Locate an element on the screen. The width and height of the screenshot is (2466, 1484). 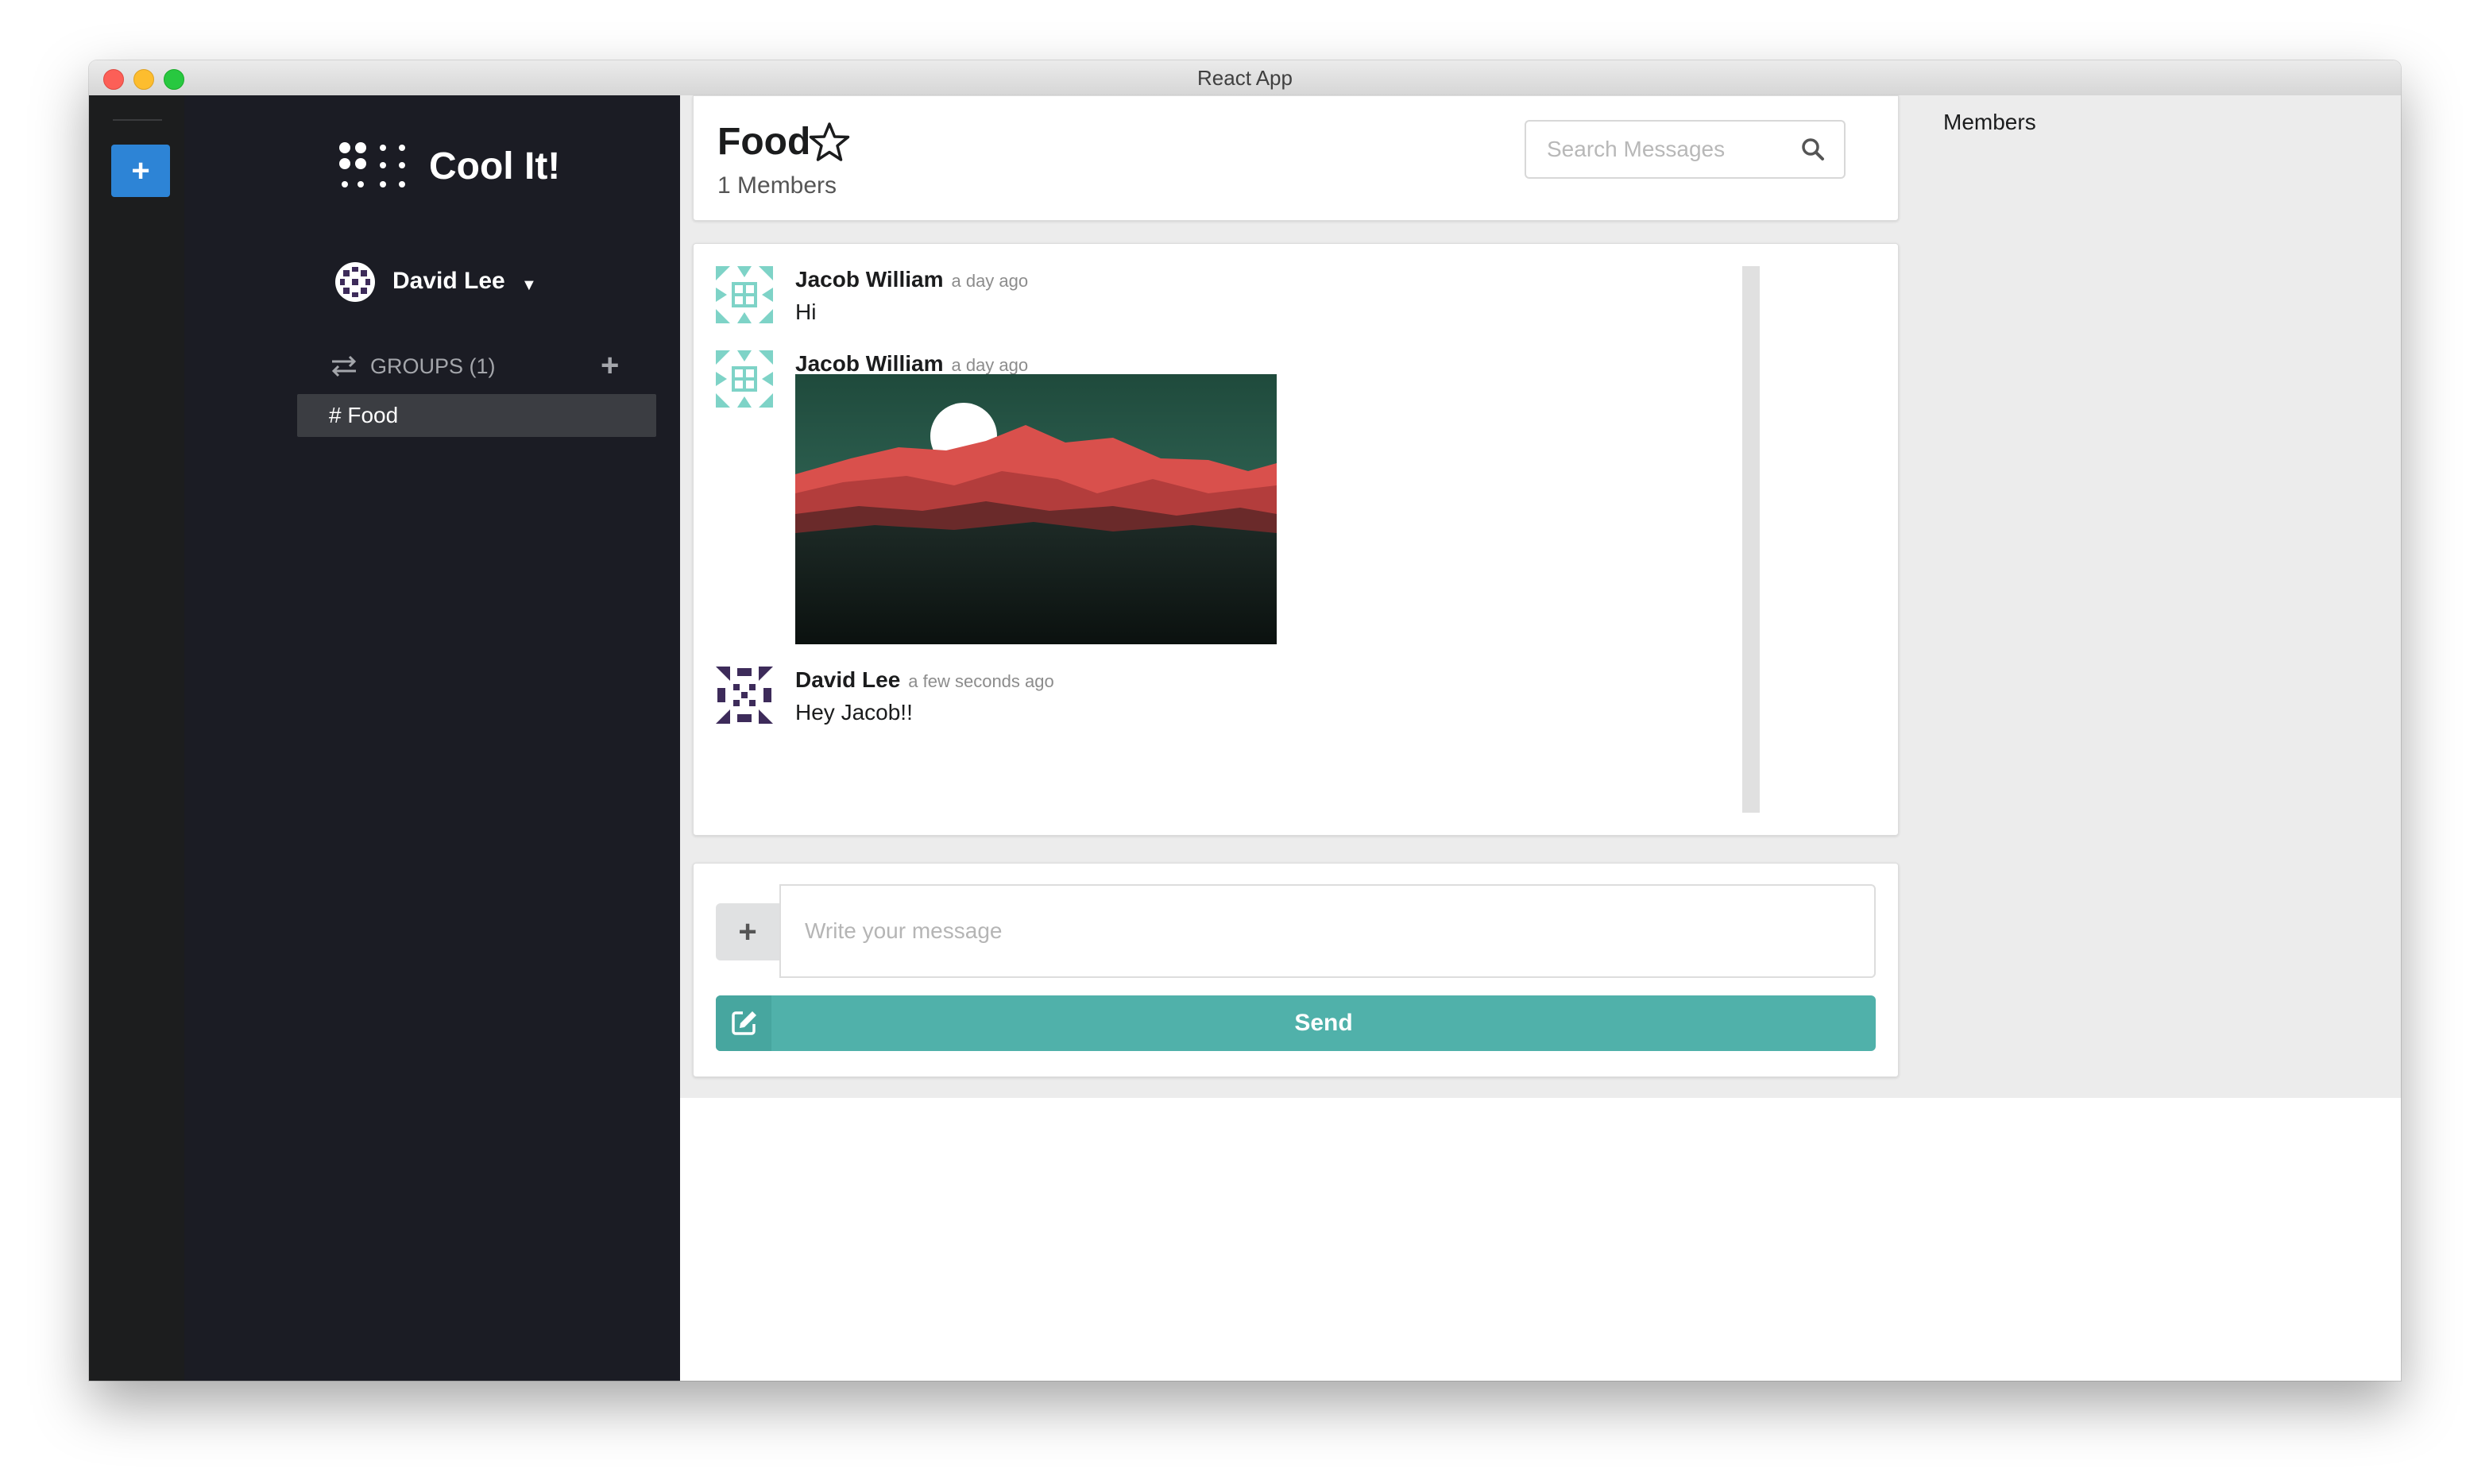
search-box is located at coordinates (1685, 150).